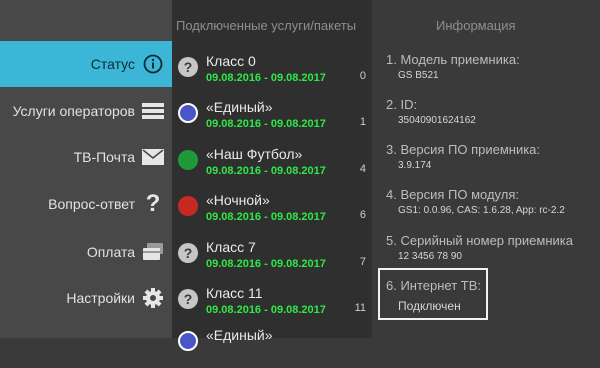  What do you see at coordinates (272, 117) in the screenshot?
I see `service-row: «Единый» 09.08.2016 - 09.08.2017 1` at bounding box center [272, 117].